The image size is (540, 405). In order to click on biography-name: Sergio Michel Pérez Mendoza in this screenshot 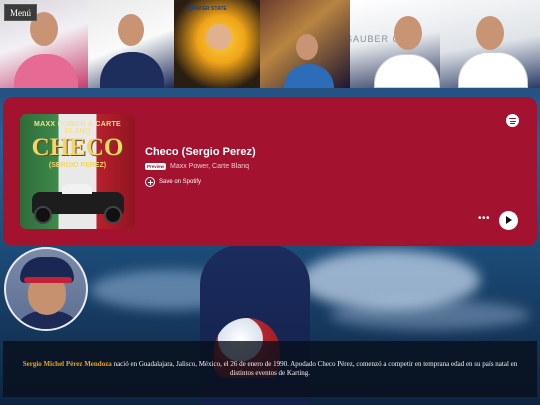, I will do `click(67, 364)`.